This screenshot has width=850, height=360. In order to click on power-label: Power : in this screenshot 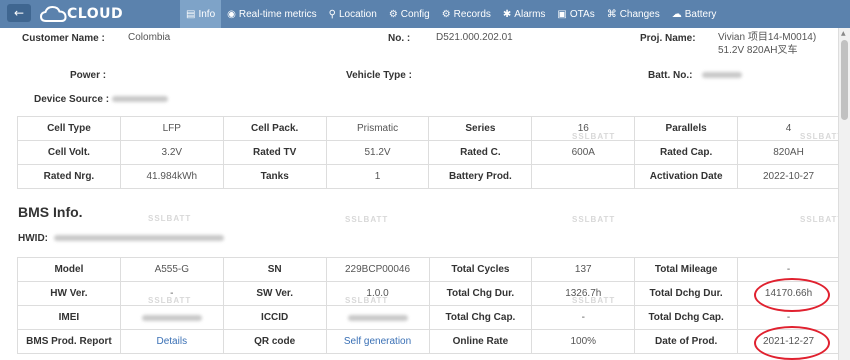, I will do `click(88, 75)`.